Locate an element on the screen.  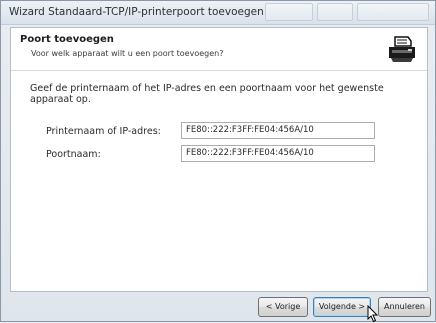
port-name-input: FE80::222:F3FF:FE04:456A/10 is located at coordinates (278, 153).